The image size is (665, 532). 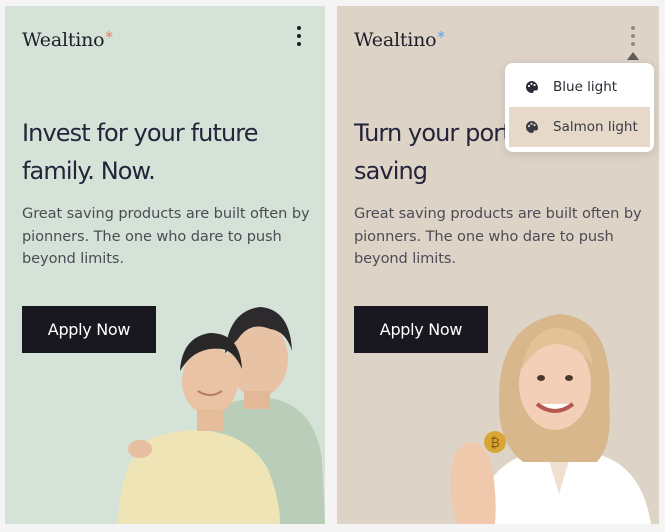 What do you see at coordinates (550, 419) in the screenshot?
I see `woman-with-coin-photo: ₿` at bounding box center [550, 419].